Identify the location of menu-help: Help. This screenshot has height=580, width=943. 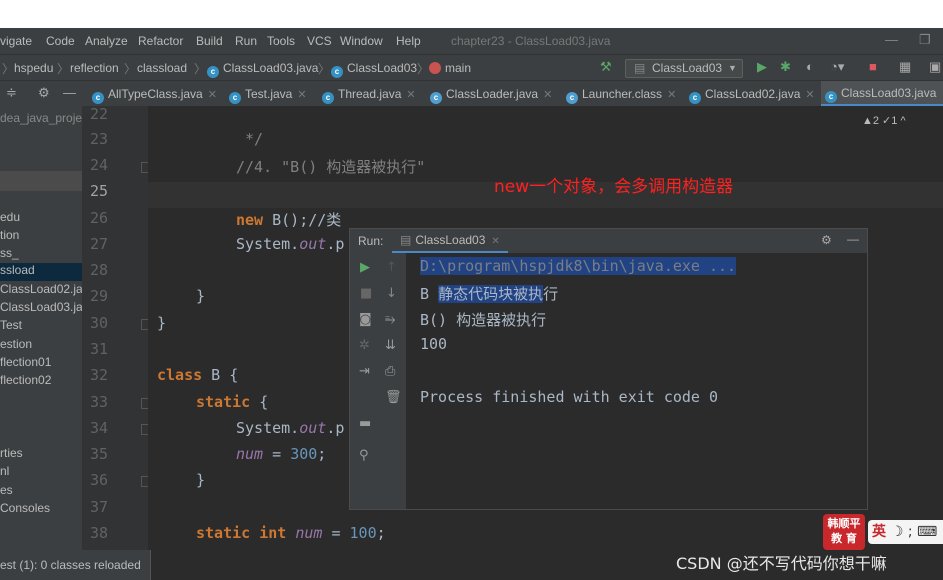
(408, 41).